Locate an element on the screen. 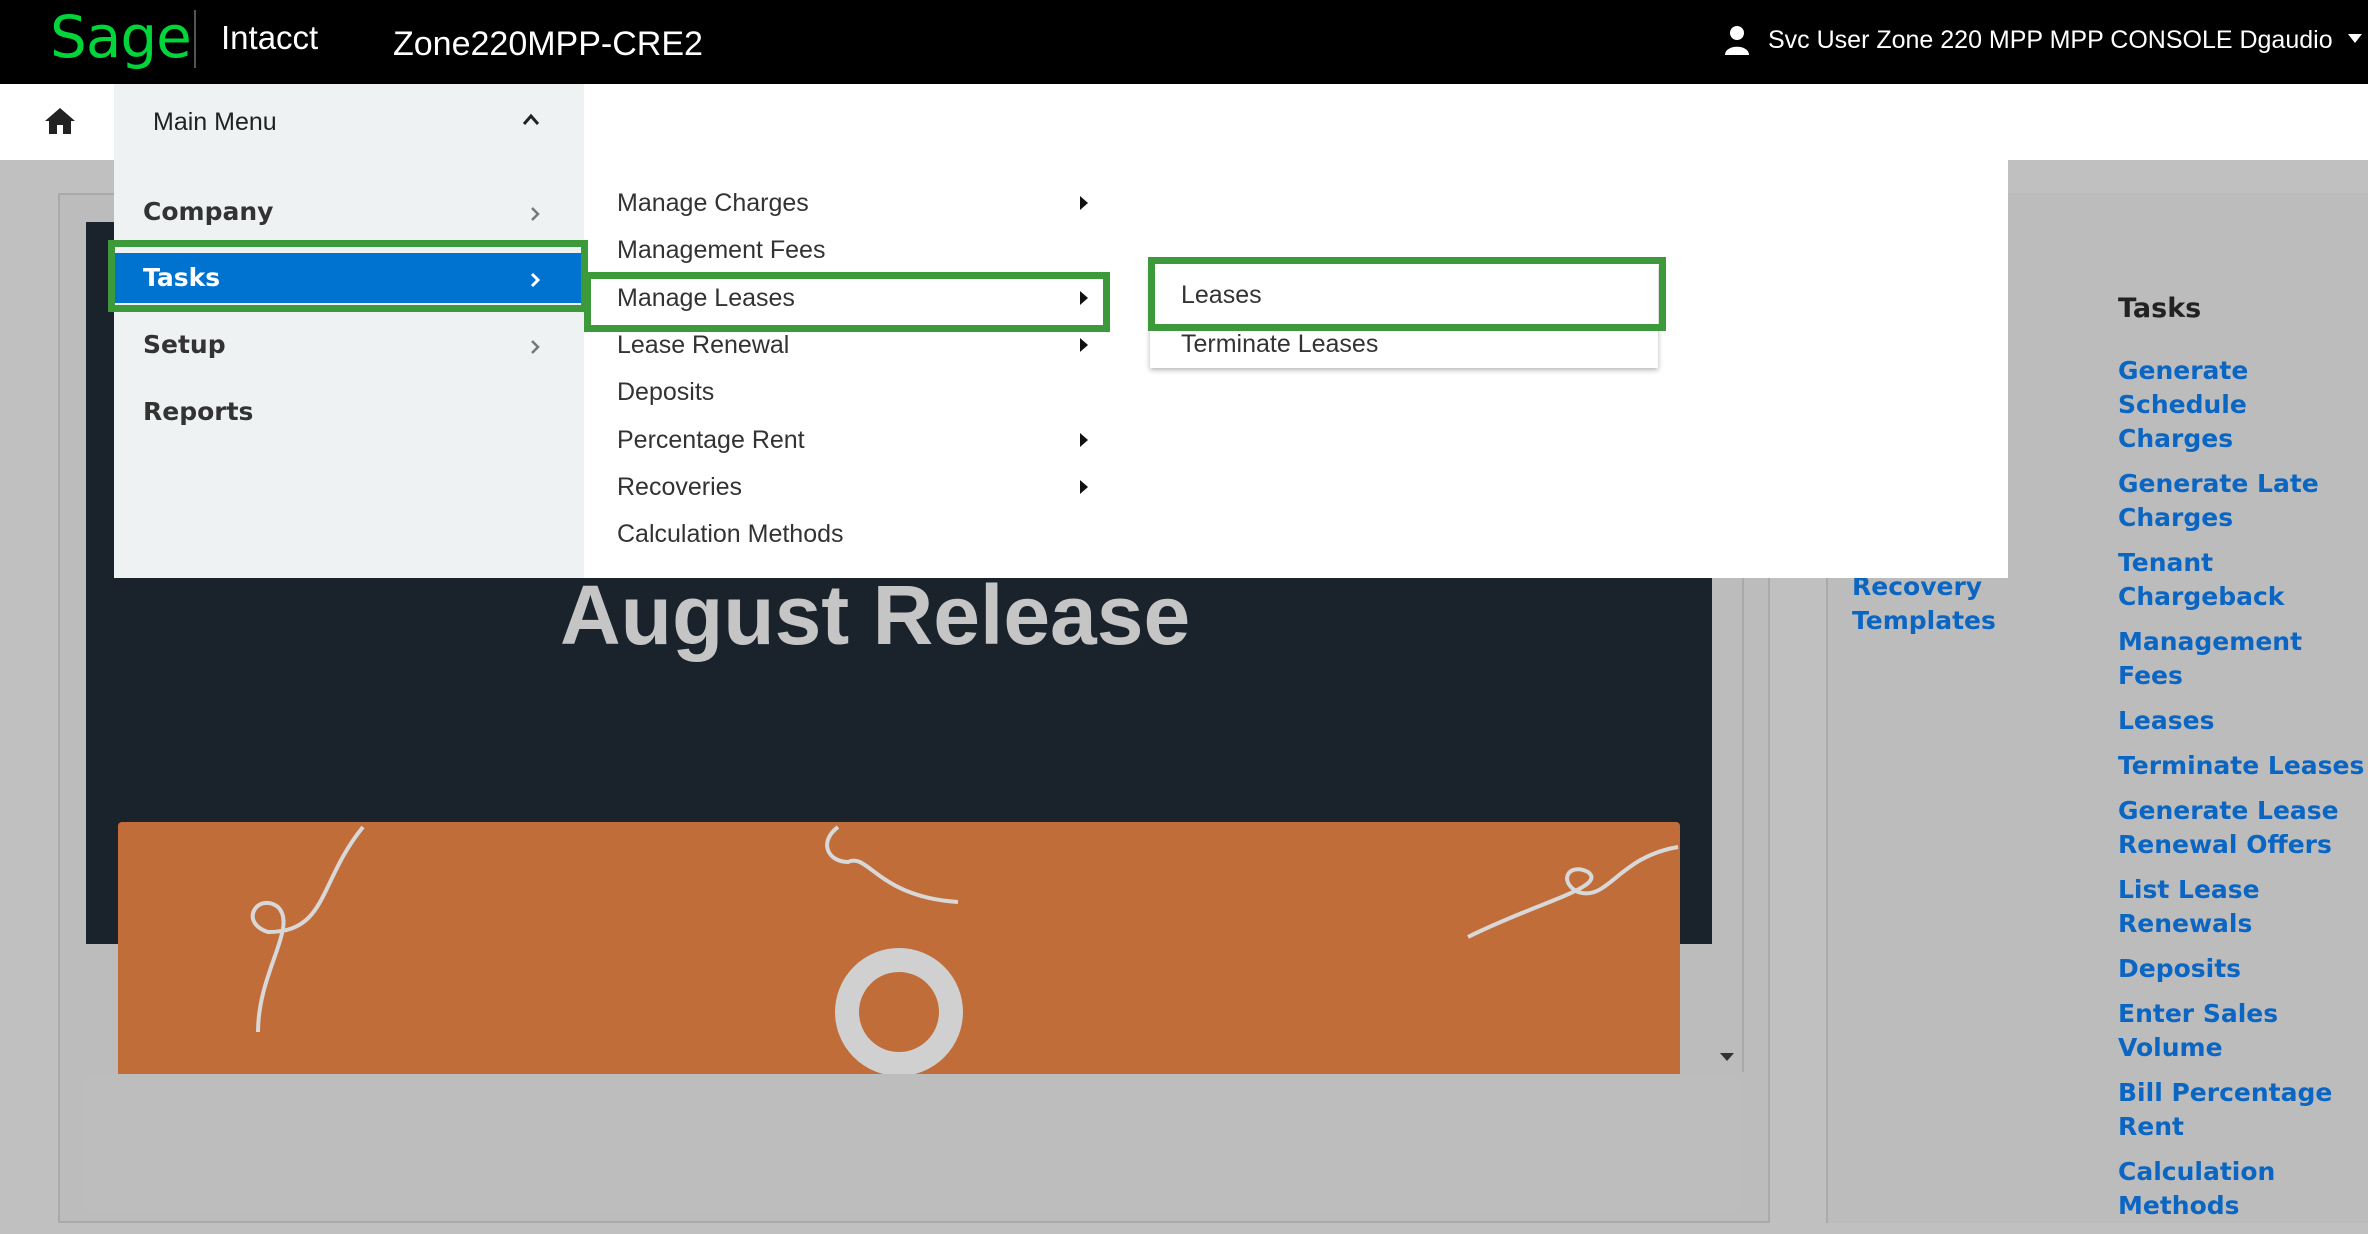 This screenshot has height=1234, width=2368. user-icon is located at coordinates (1737, 40).